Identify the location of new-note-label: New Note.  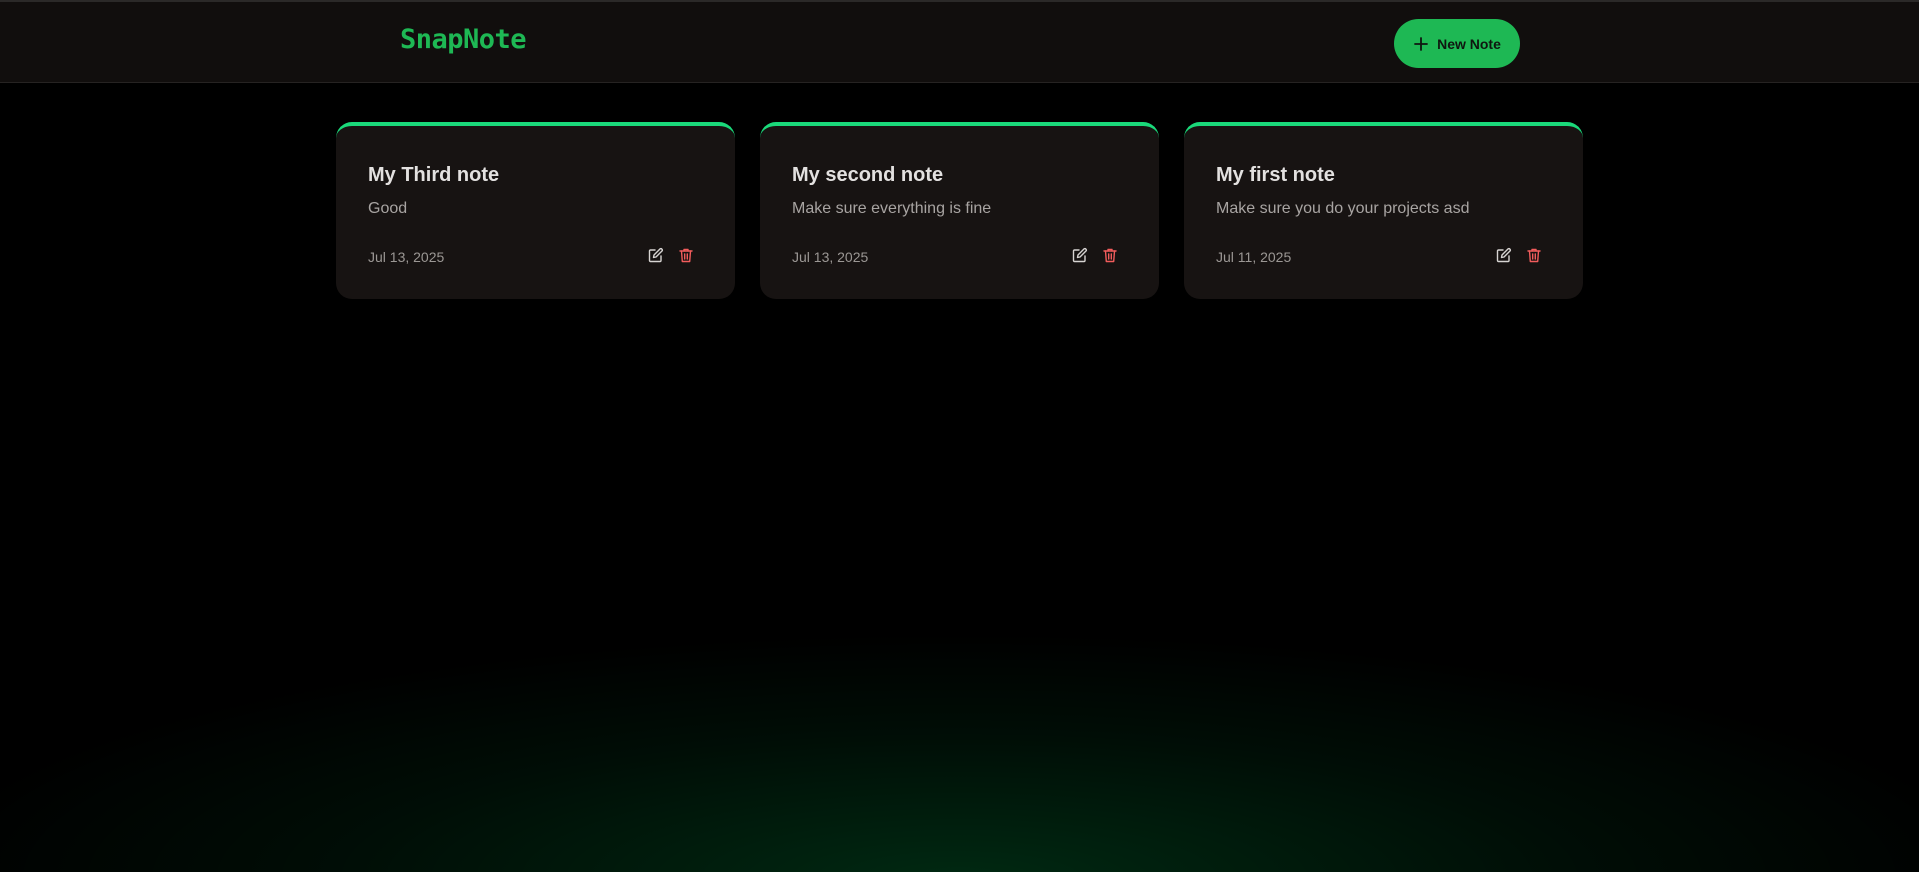
(1469, 43).